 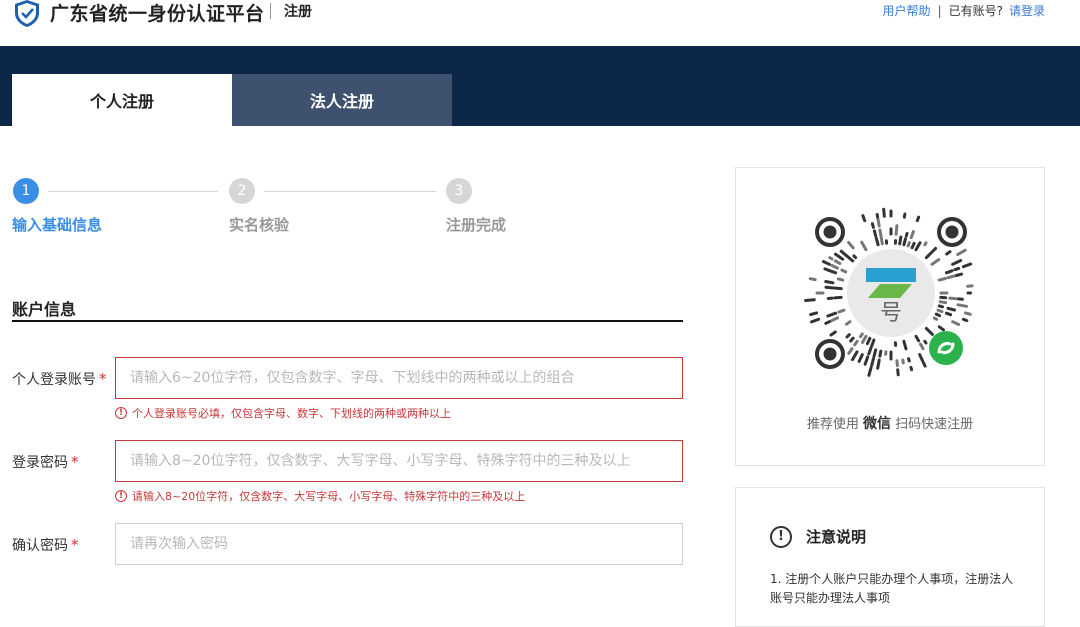 I want to click on tab-legal-register: 法人注册, so click(x=342, y=100).